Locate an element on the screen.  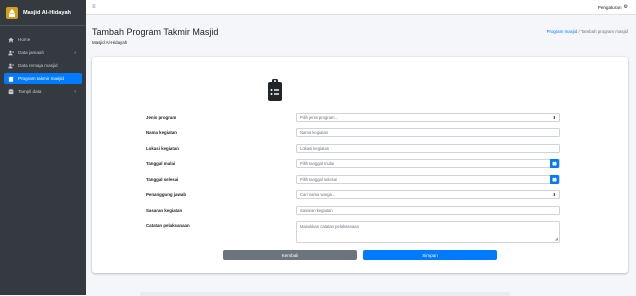
brand: Masjid Al-Hidayah is located at coordinates (43, 13).